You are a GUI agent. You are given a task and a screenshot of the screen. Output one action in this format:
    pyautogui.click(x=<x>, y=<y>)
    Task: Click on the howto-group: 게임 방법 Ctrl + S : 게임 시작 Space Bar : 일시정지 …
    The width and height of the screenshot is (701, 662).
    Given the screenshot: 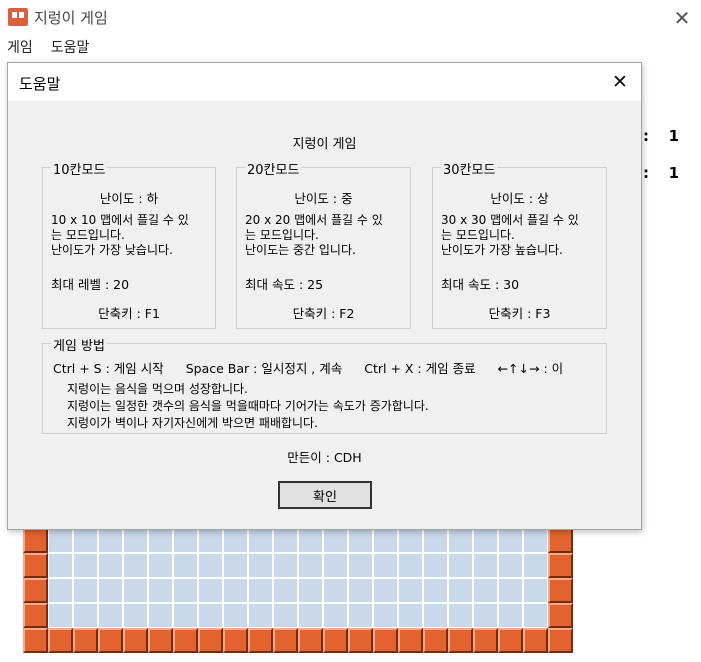 What is the action you would take?
    pyautogui.click(x=324, y=384)
    